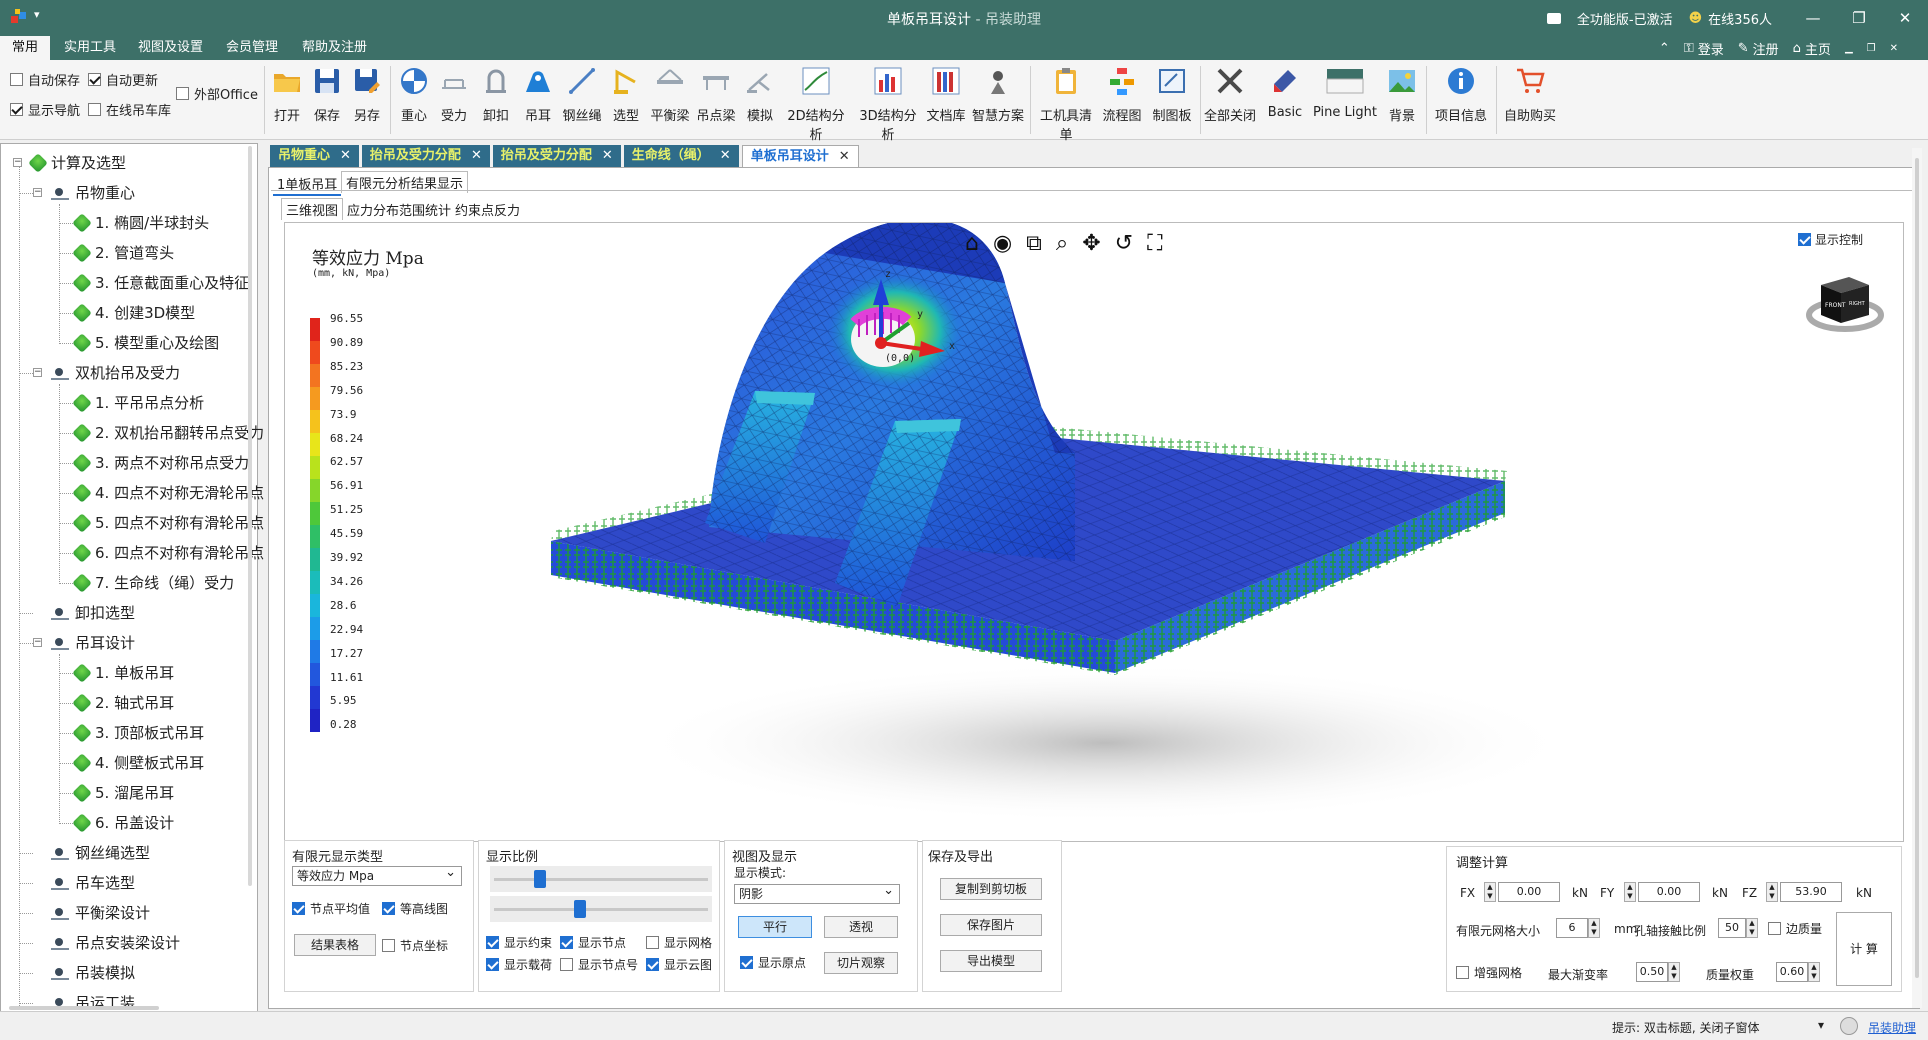  Describe the element at coordinates (861, 927) in the screenshot. I see `perspective-button: 透视` at that location.